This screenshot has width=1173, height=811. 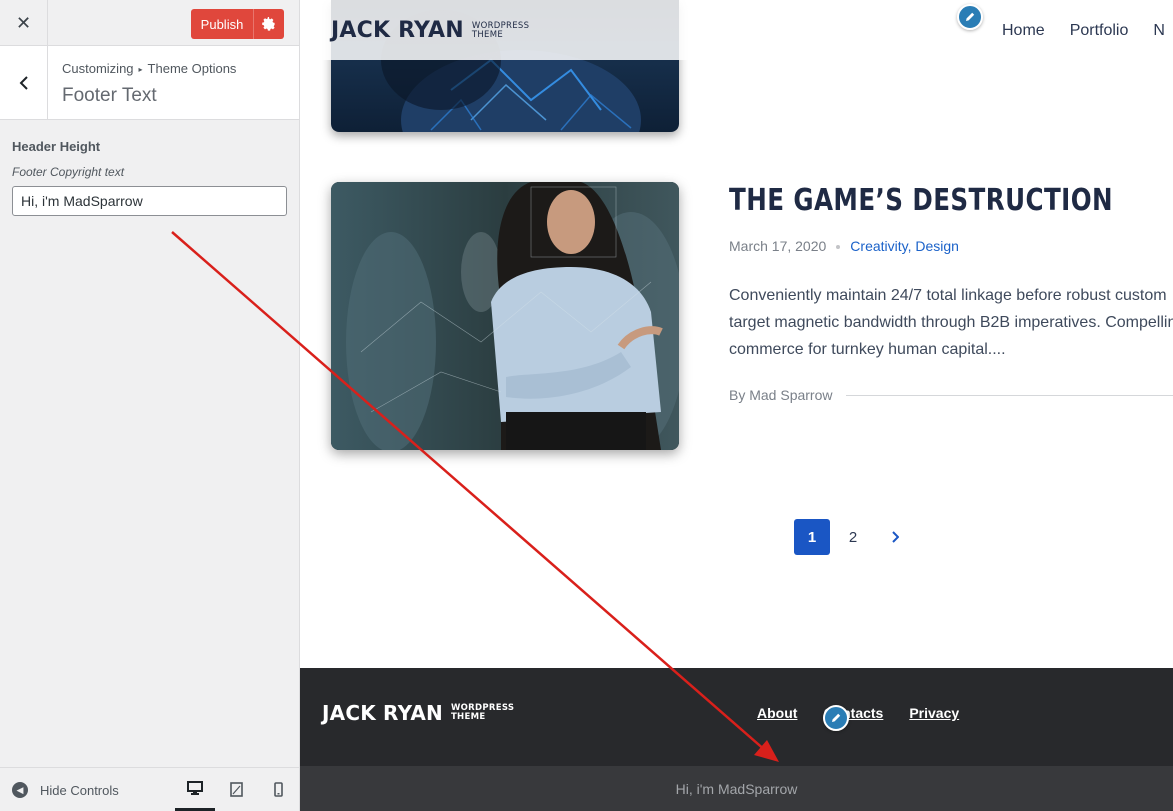 I want to click on desktop-icon, so click(x=195, y=788).